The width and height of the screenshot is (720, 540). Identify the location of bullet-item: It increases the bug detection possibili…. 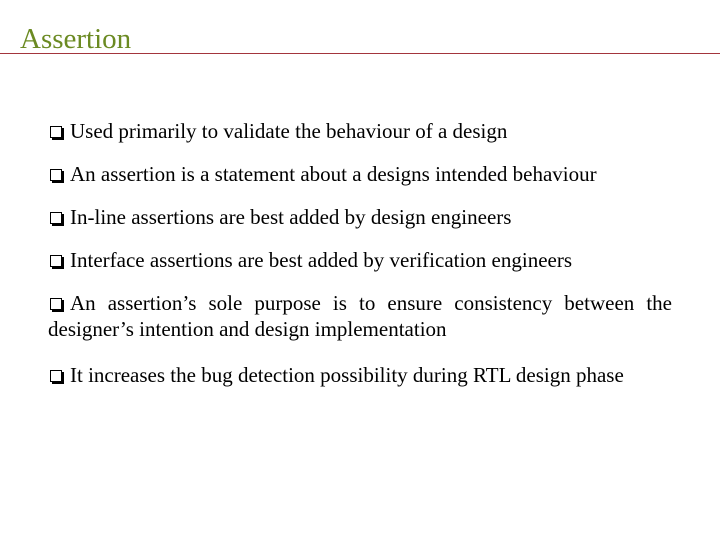
(360, 375).